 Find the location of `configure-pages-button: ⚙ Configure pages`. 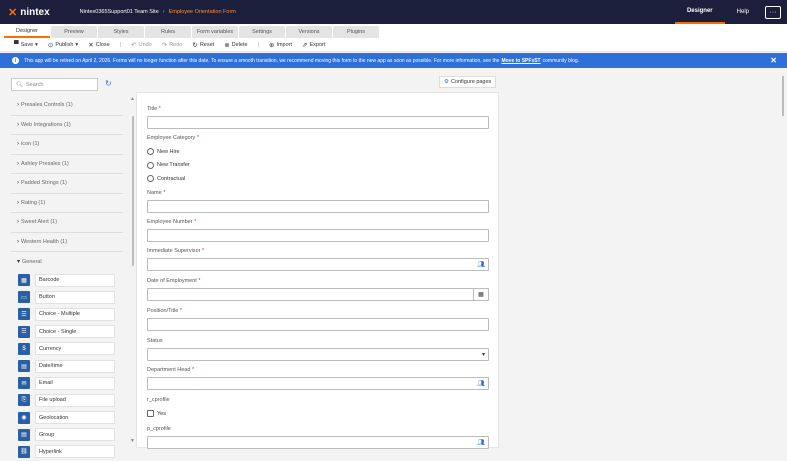

configure-pages-button: ⚙ Configure pages is located at coordinates (468, 82).